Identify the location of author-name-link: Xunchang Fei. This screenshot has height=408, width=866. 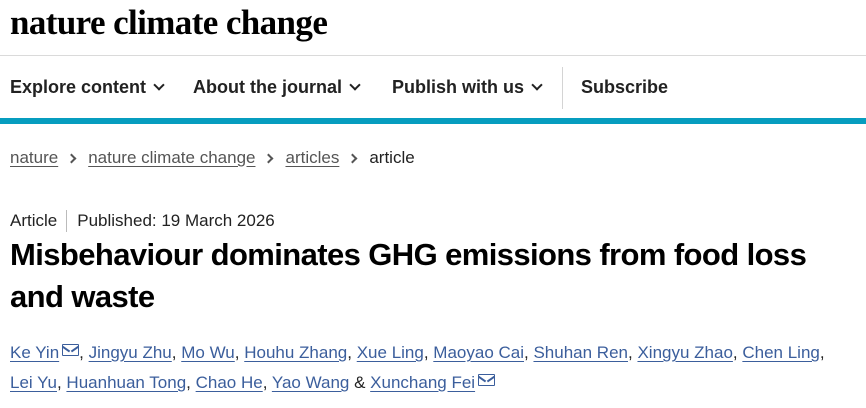
(422, 382).